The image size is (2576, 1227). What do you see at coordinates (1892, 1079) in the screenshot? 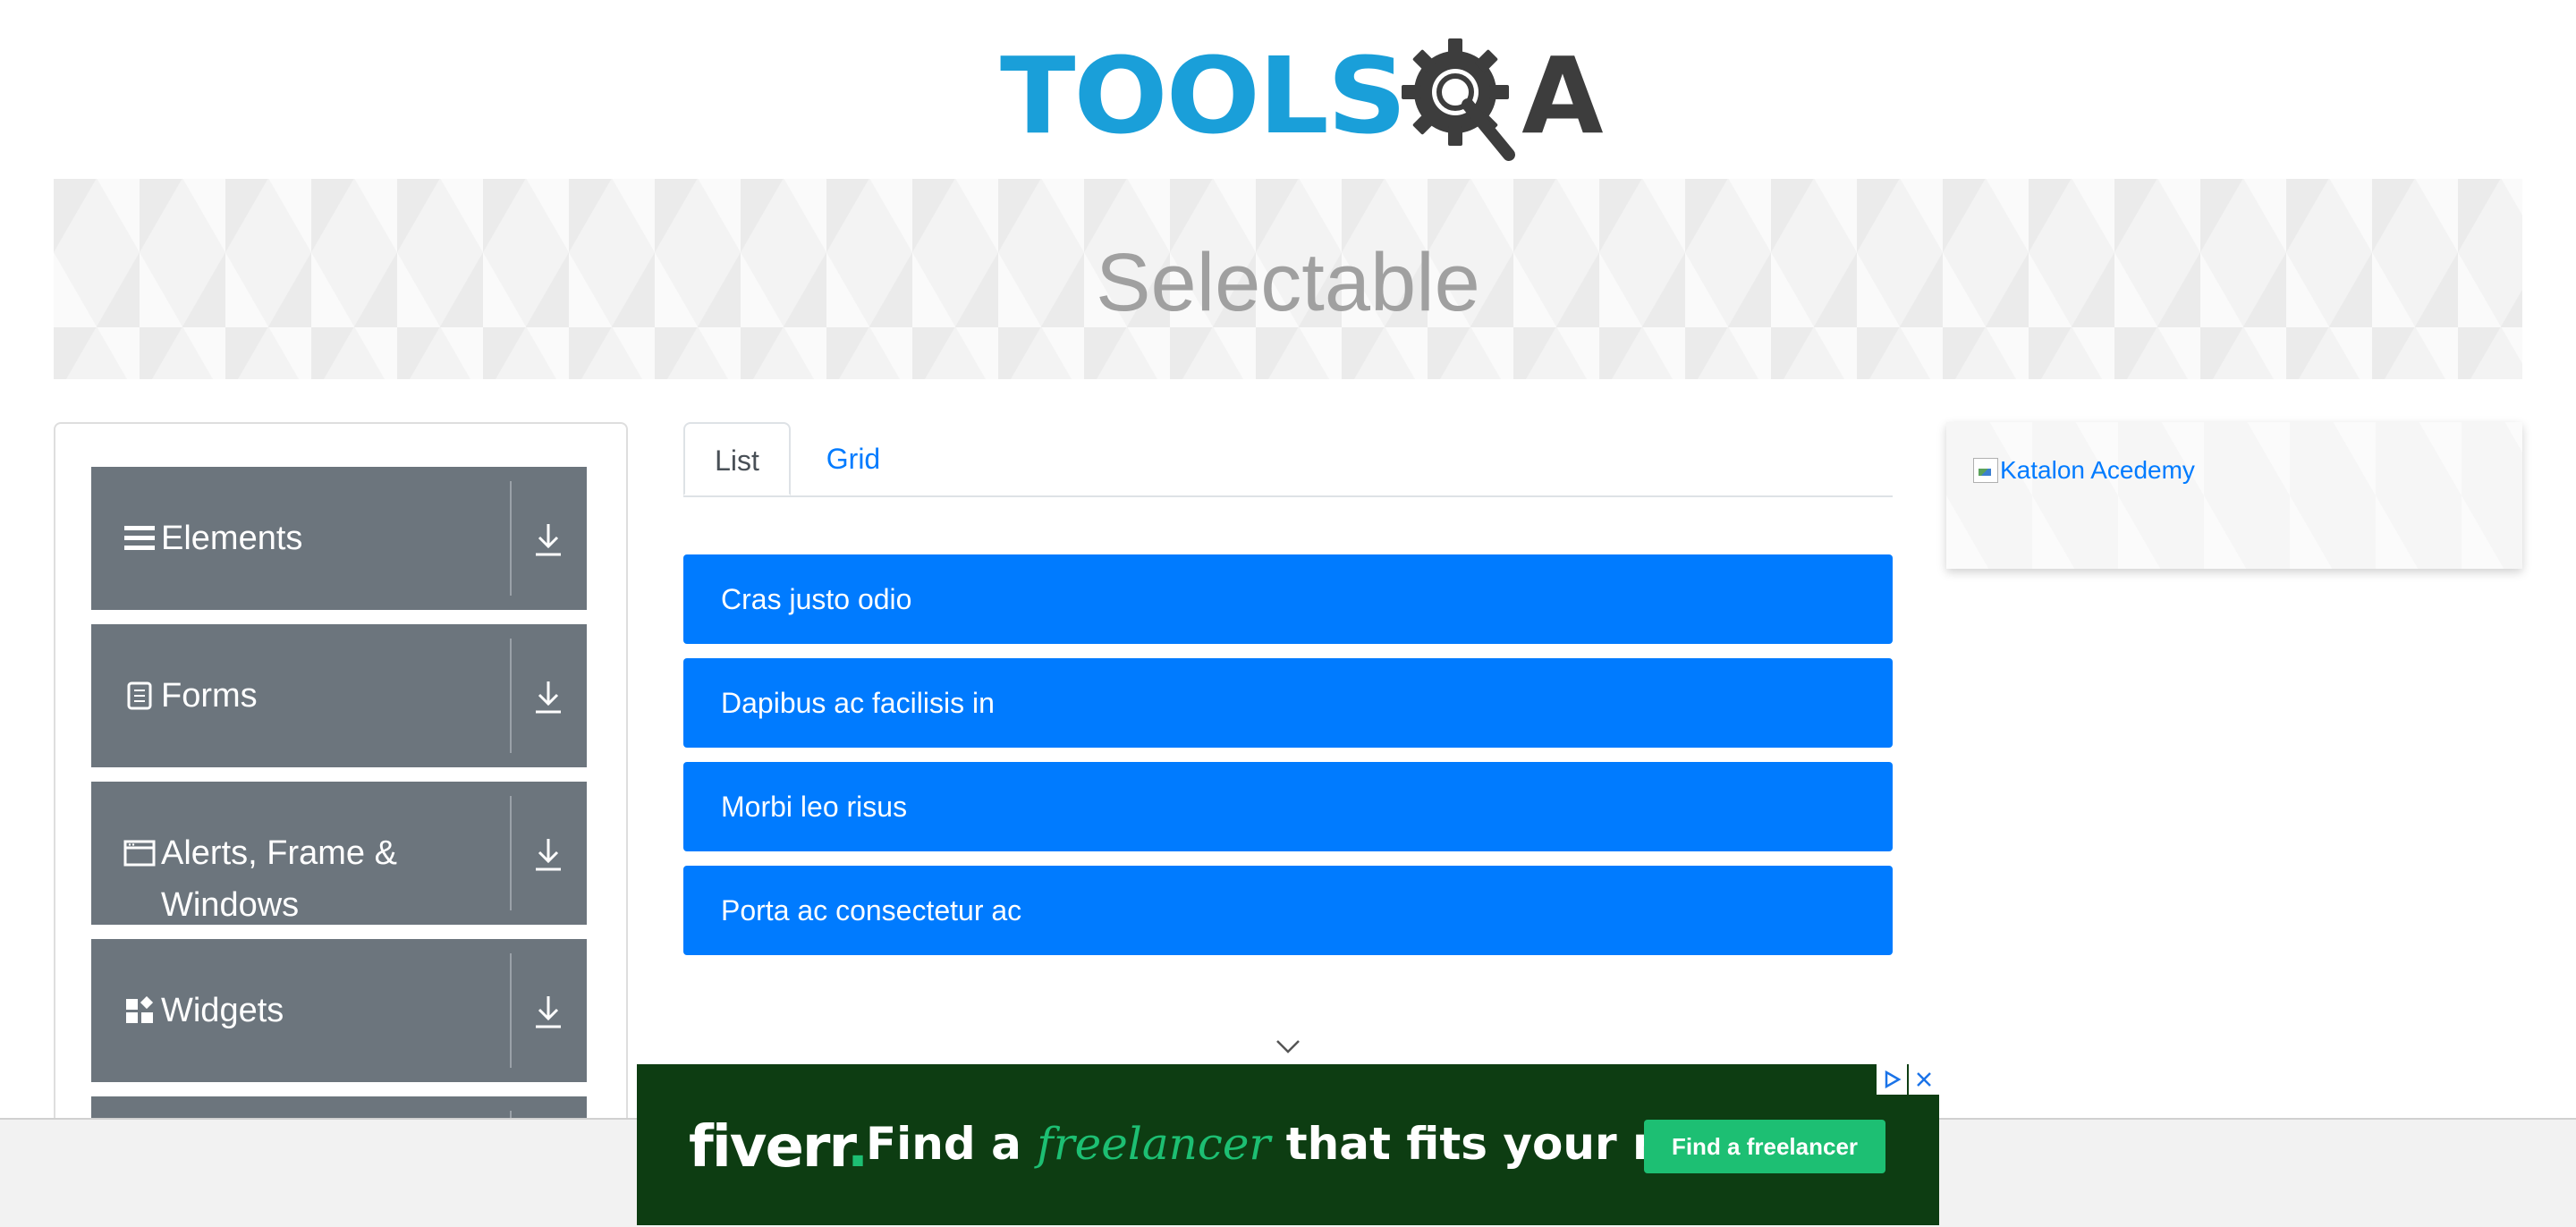
I see `adchoices-icon` at bounding box center [1892, 1079].